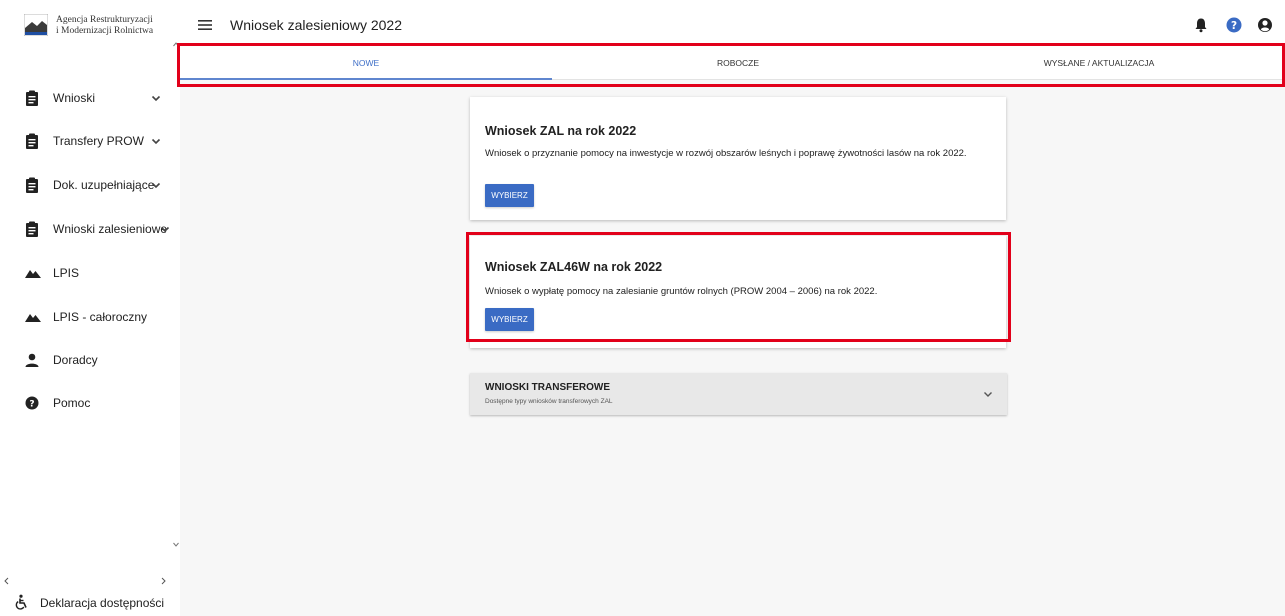 This screenshot has width=1285, height=616. I want to click on account-icon, so click(1265, 25).